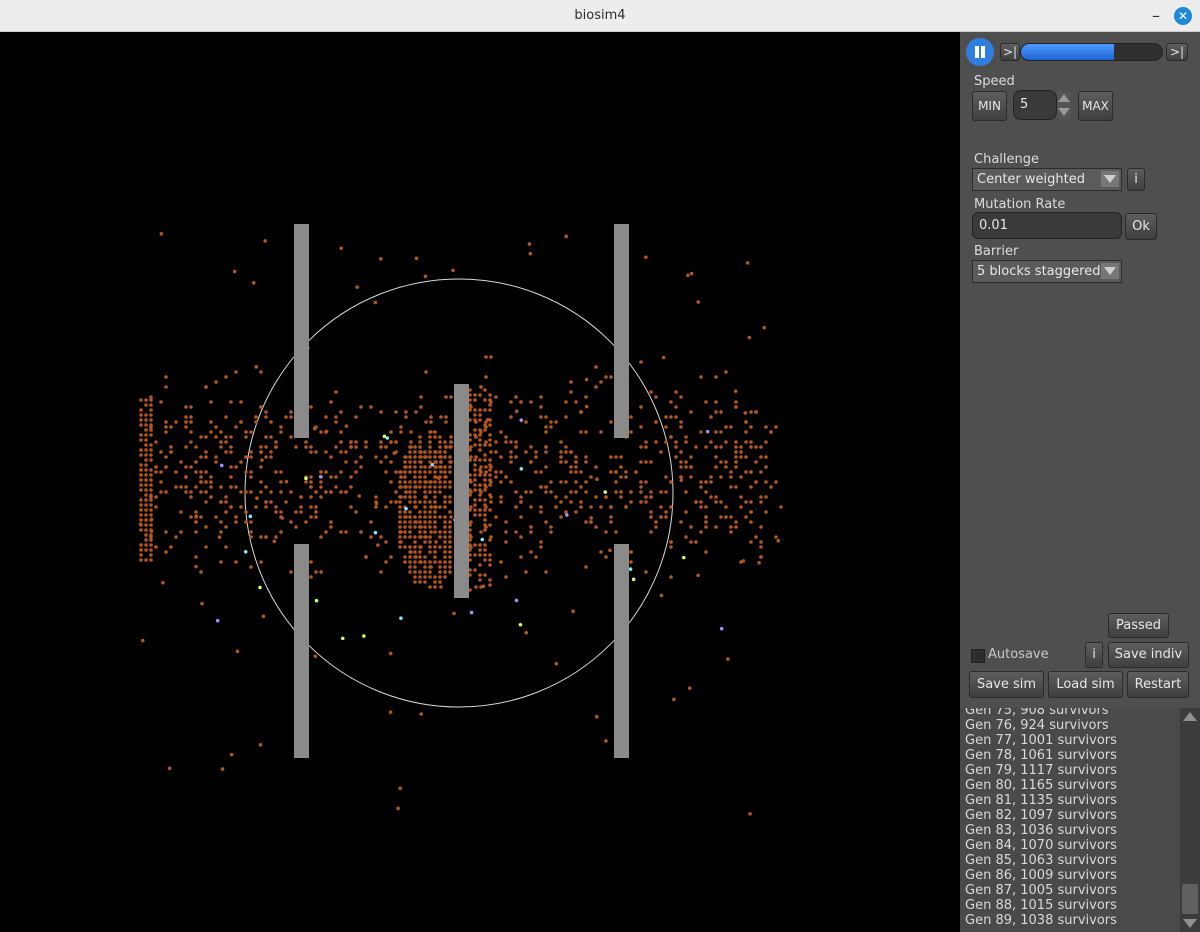 The image size is (1200, 932). What do you see at coordinates (1064, 98) in the screenshot?
I see `stepper-up-icon` at bounding box center [1064, 98].